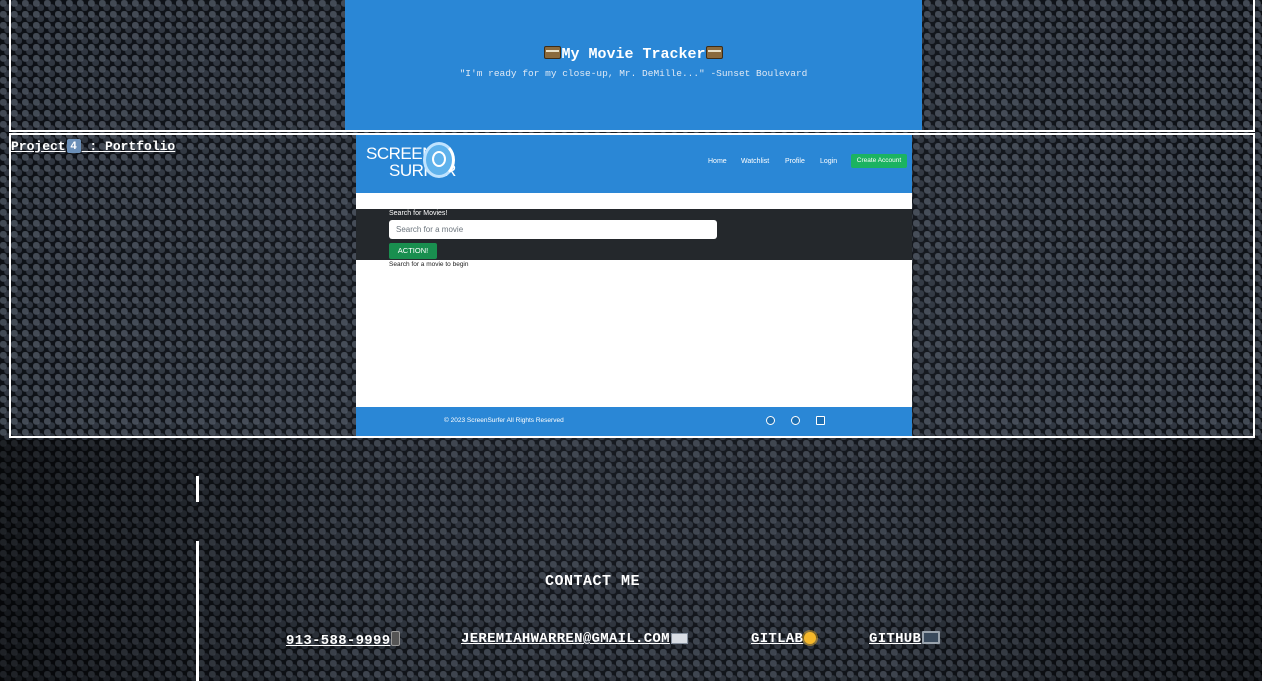 The width and height of the screenshot is (1262, 681). Describe the element at coordinates (795, 420) in the screenshot. I see `github-icon` at that location.